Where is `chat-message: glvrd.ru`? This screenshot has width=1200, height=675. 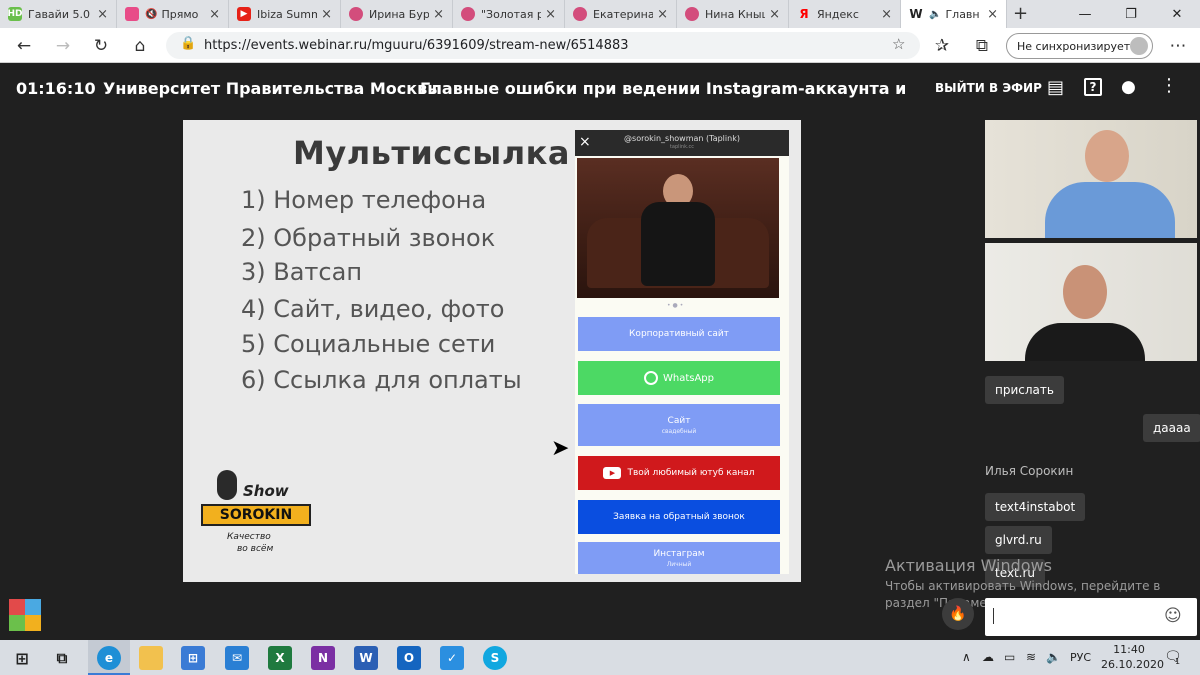 chat-message: glvrd.ru is located at coordinates (1018, 540).